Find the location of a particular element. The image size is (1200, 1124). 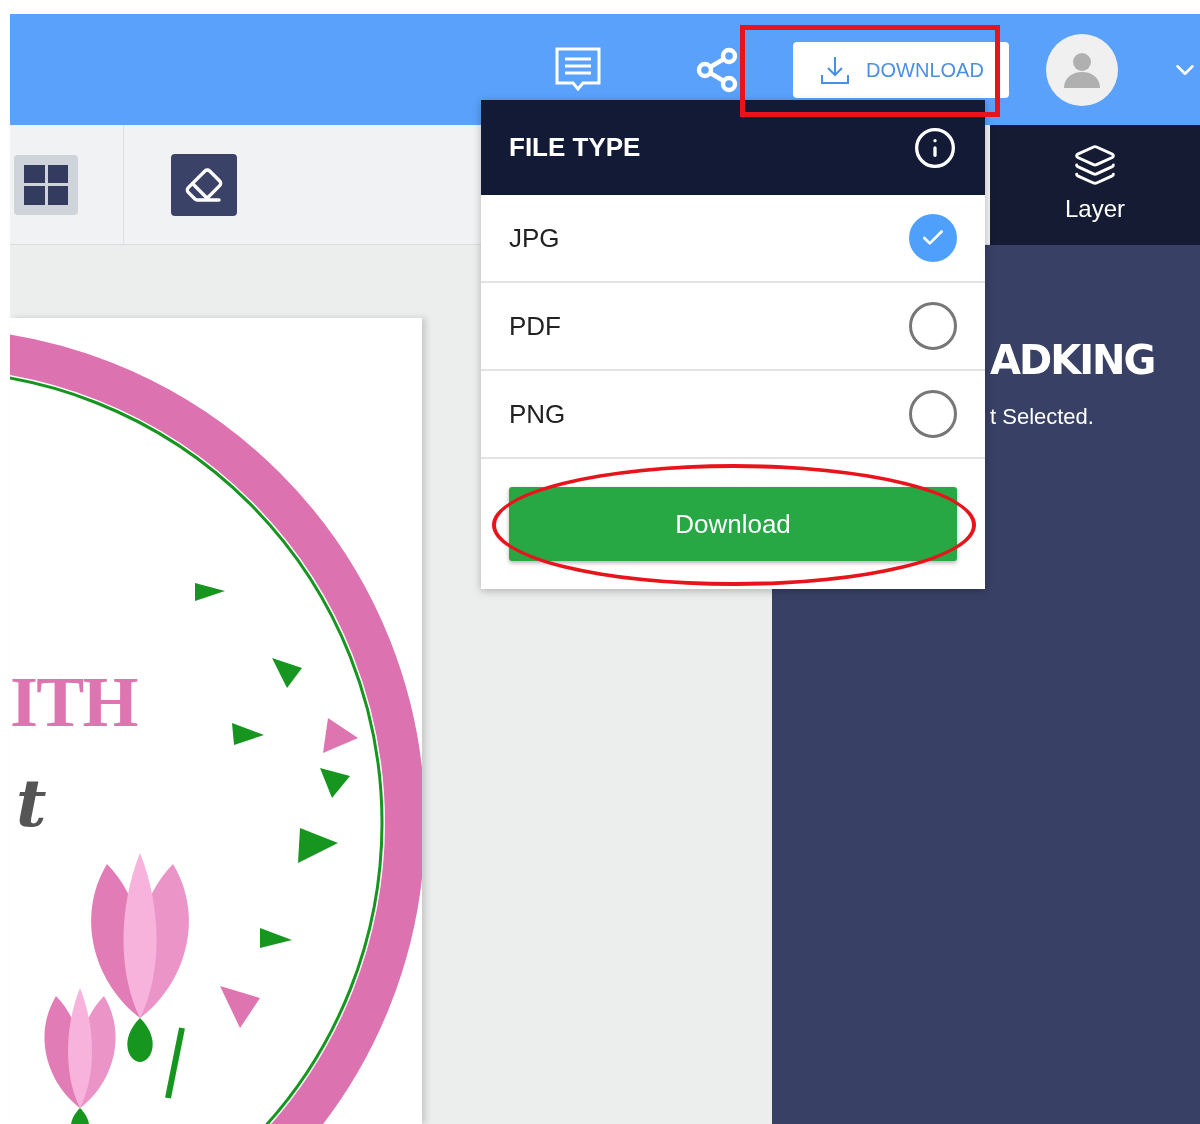

grid-icon is located at coordinates (46, 184).